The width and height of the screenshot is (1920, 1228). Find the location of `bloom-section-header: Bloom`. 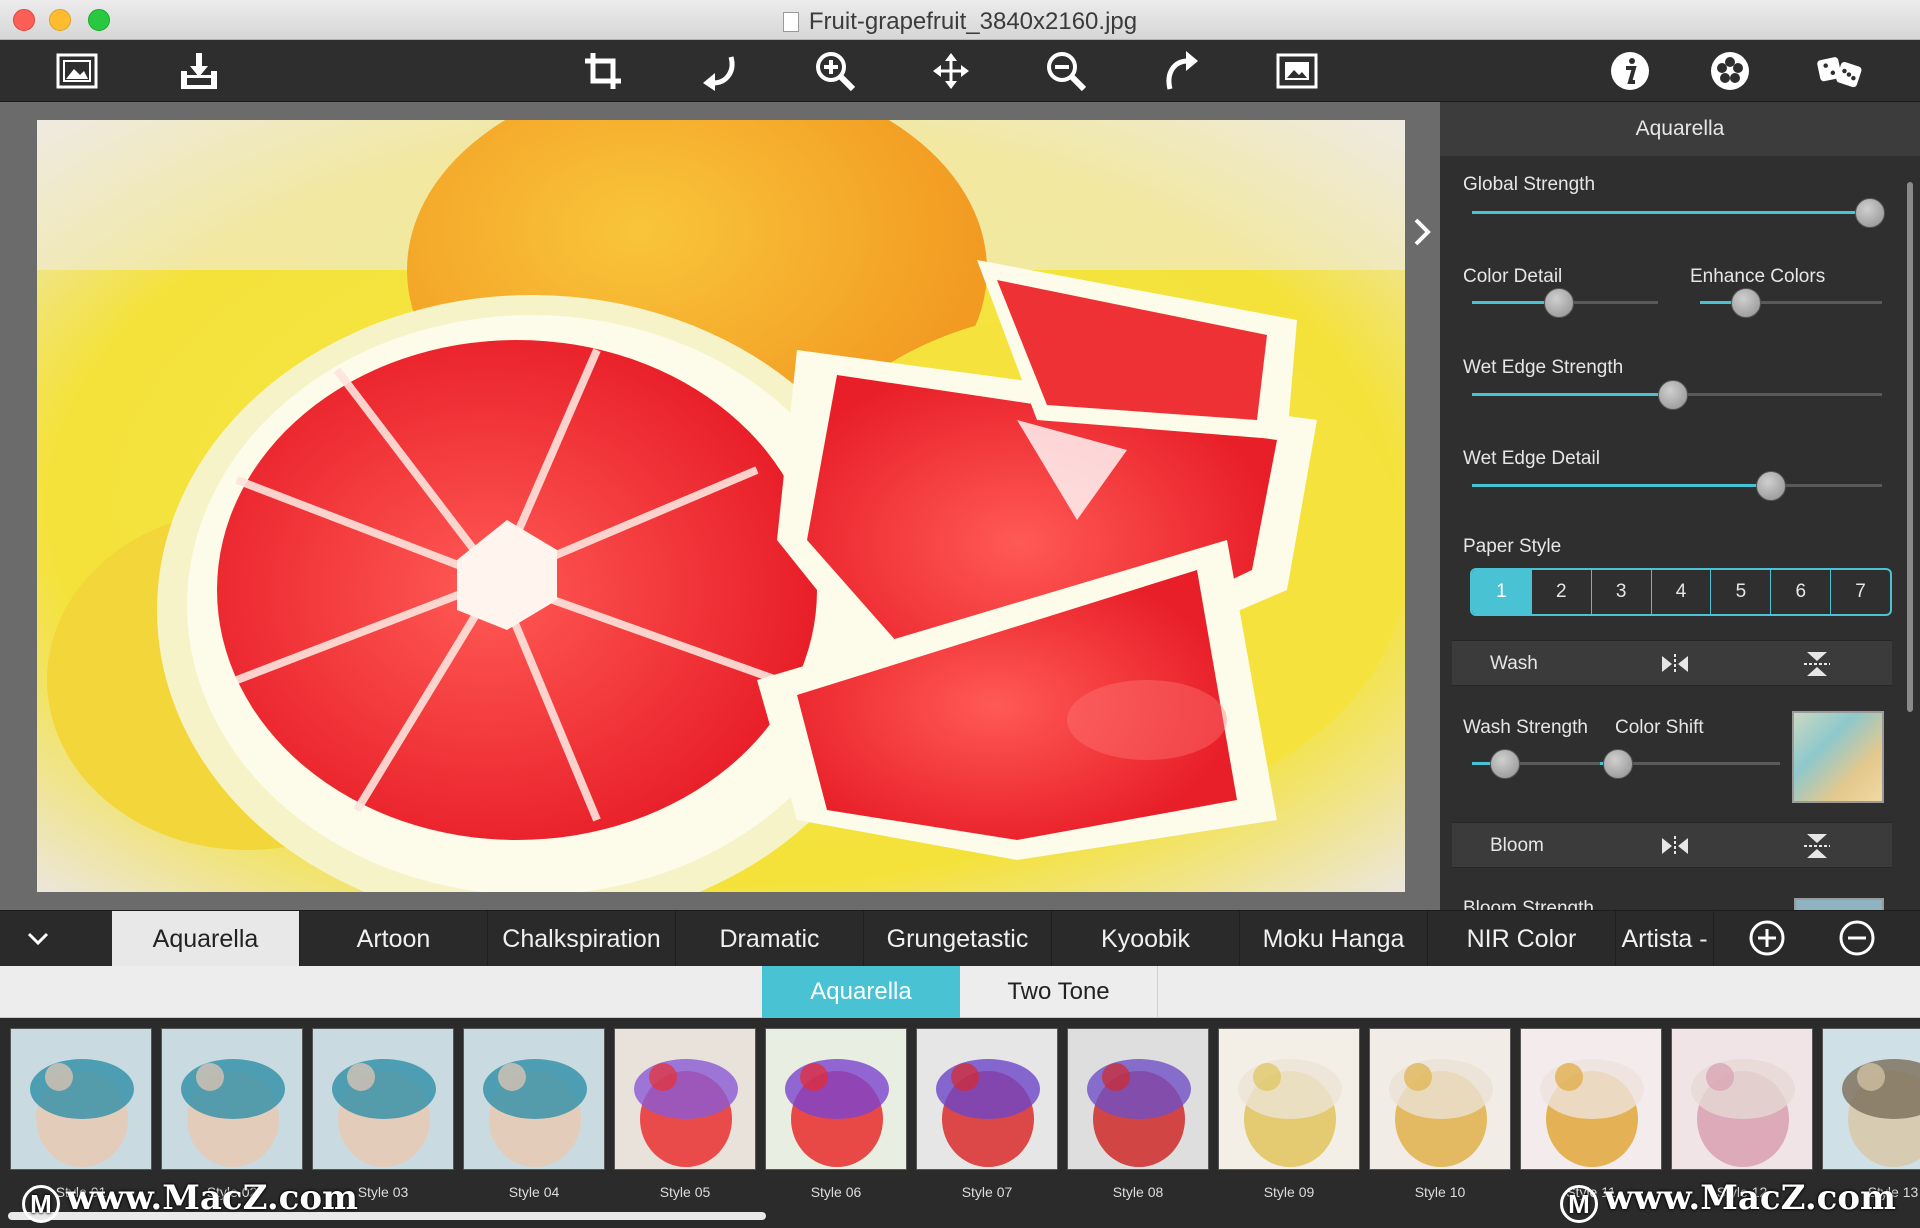

bloom-section-header: Bloom is located at coordinates (1672, 845).